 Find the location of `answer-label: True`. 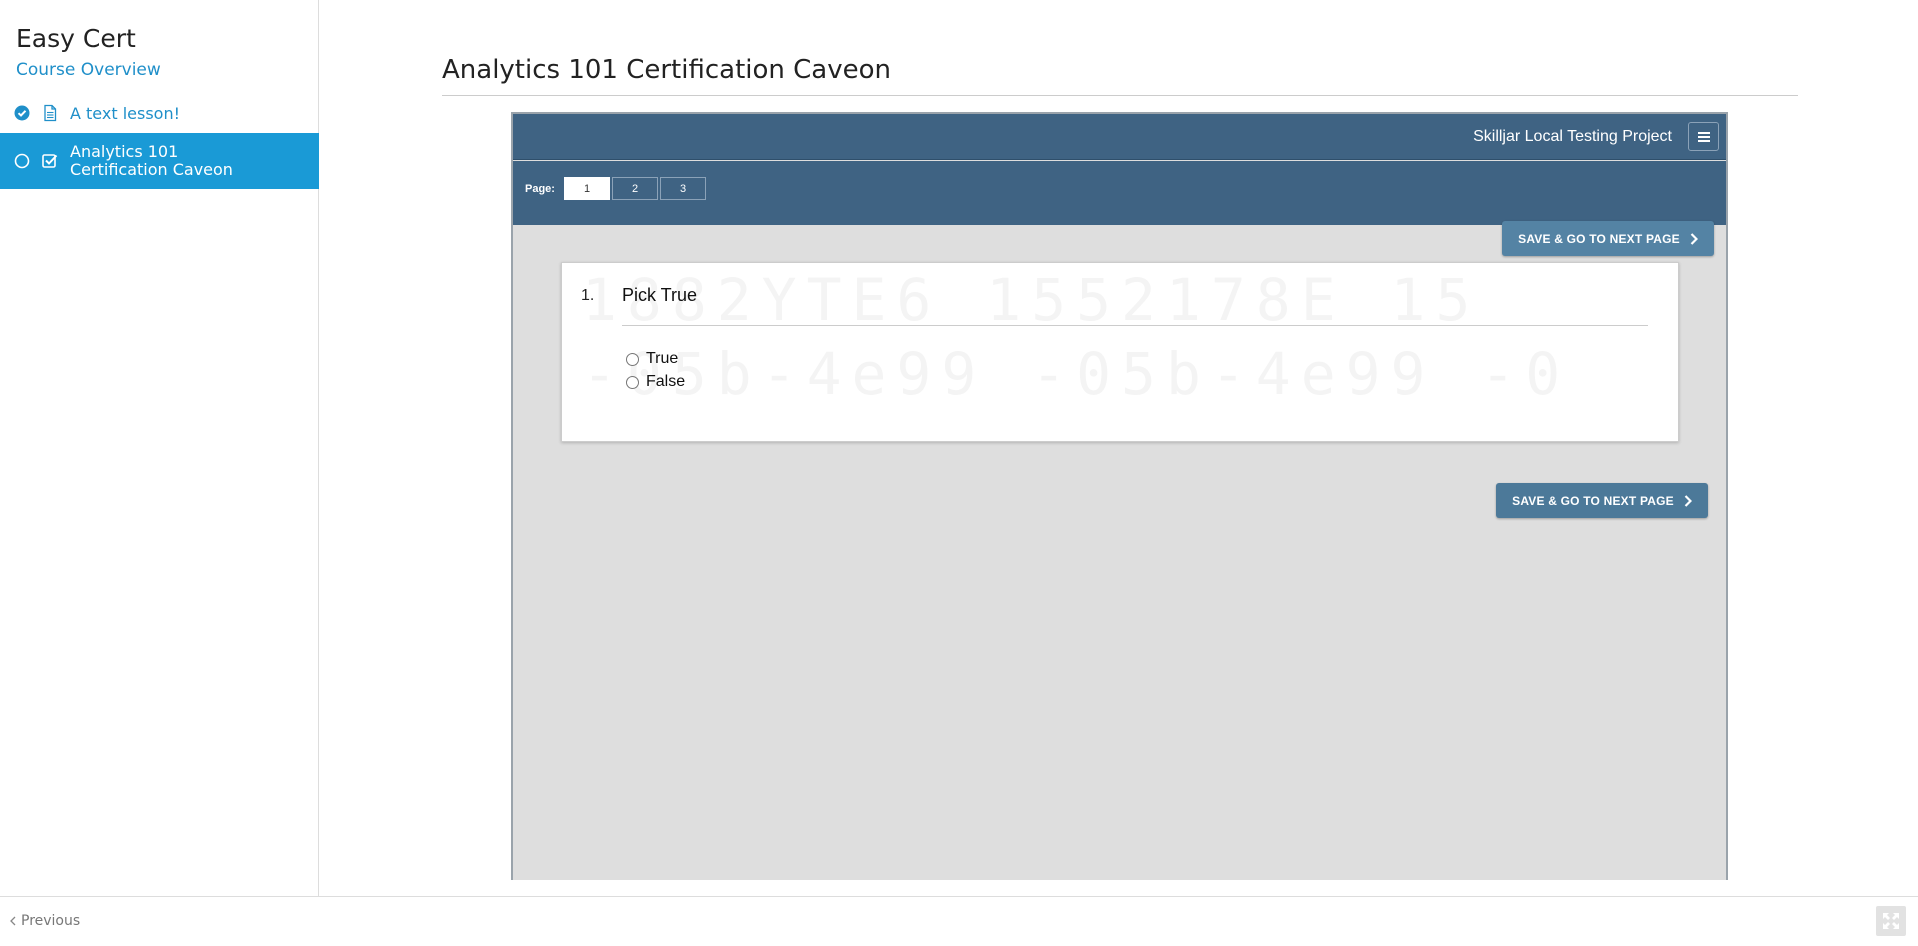

answer-label: True is located at coordinates (662, 358).